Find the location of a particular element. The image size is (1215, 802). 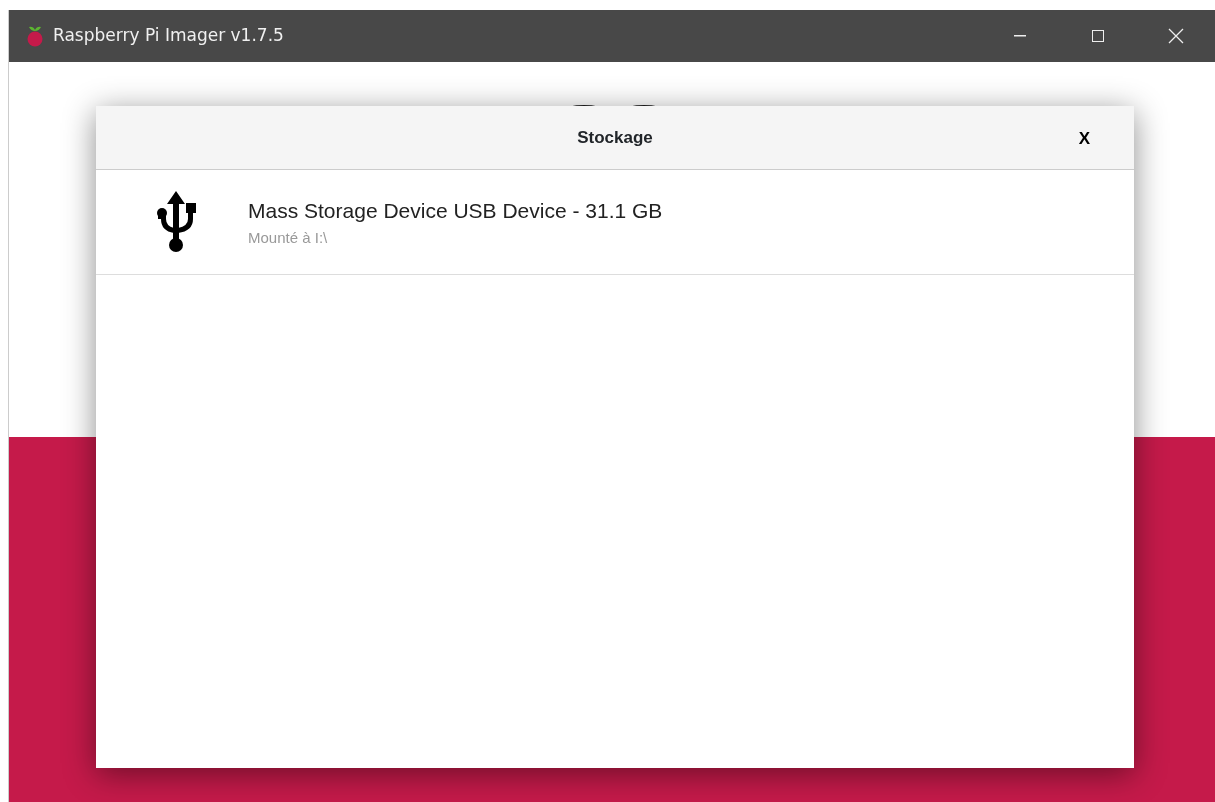

window-title: Raspberry Pi Imager v1.7.5 is located at coordinates (168, 36).